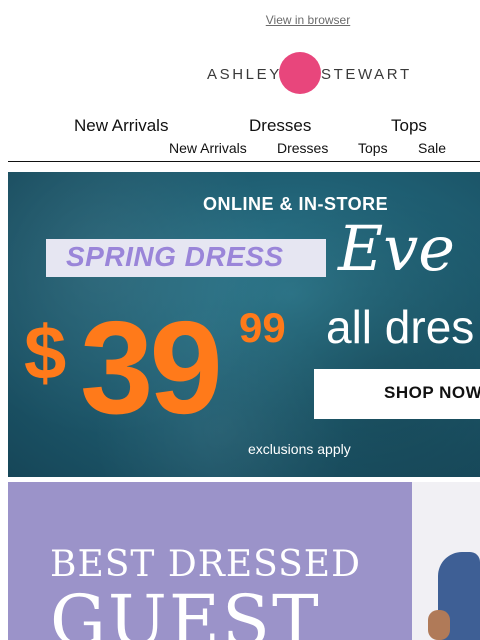  What do you see at coordinates (396, 248) in the screenshot?
I see `event-script-text: Eve` at bounding box center [396, 248].